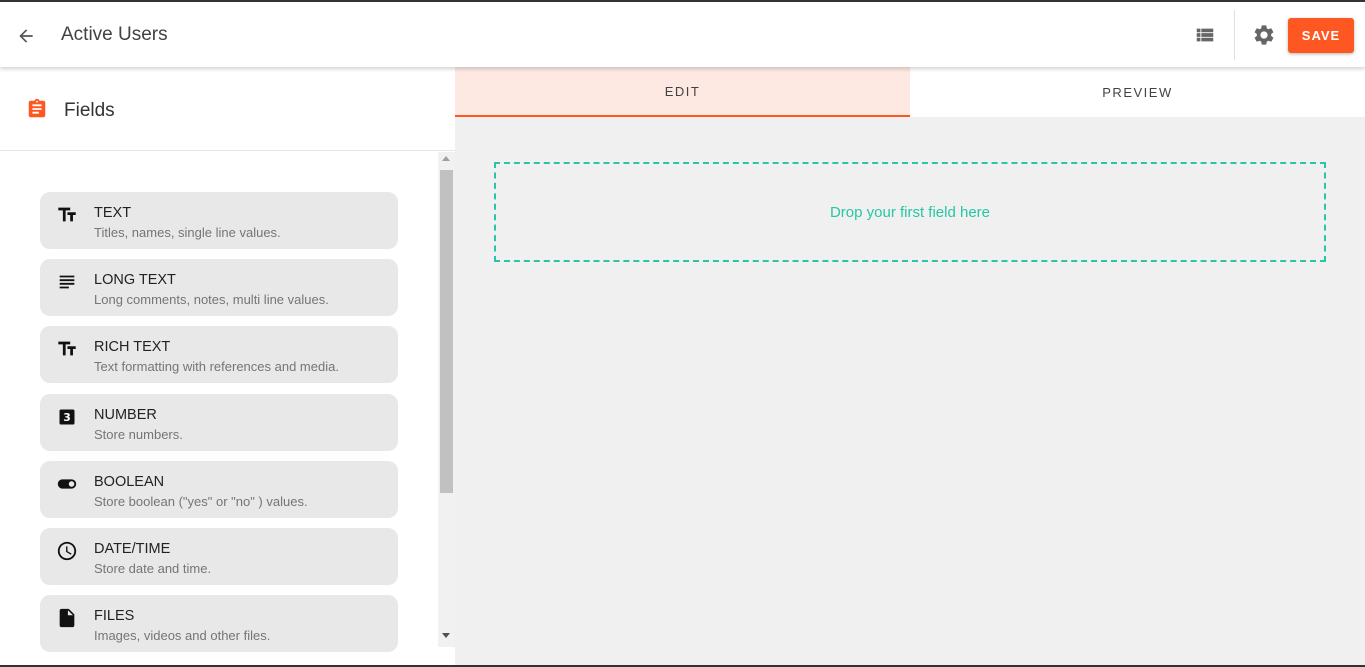 Image resolution: width=1365 pixels, height=667 pixels. What do you see at coordinates (446, 635) in the screenshot?
I see `scroll-down-arrow-icon` at bounding box center [446, 635].